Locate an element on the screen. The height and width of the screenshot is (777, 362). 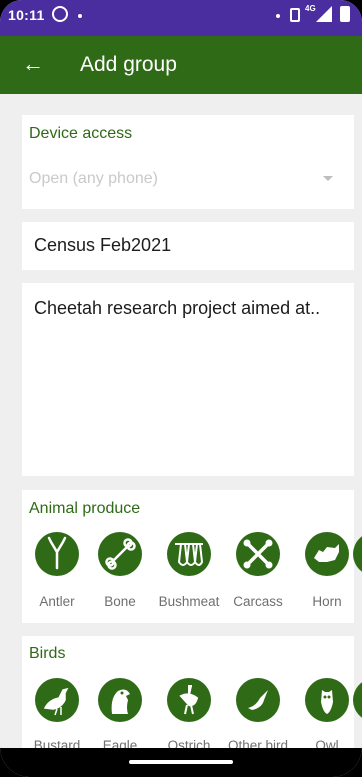
produce-item-label: Bone is located at coordinates (120, 601).